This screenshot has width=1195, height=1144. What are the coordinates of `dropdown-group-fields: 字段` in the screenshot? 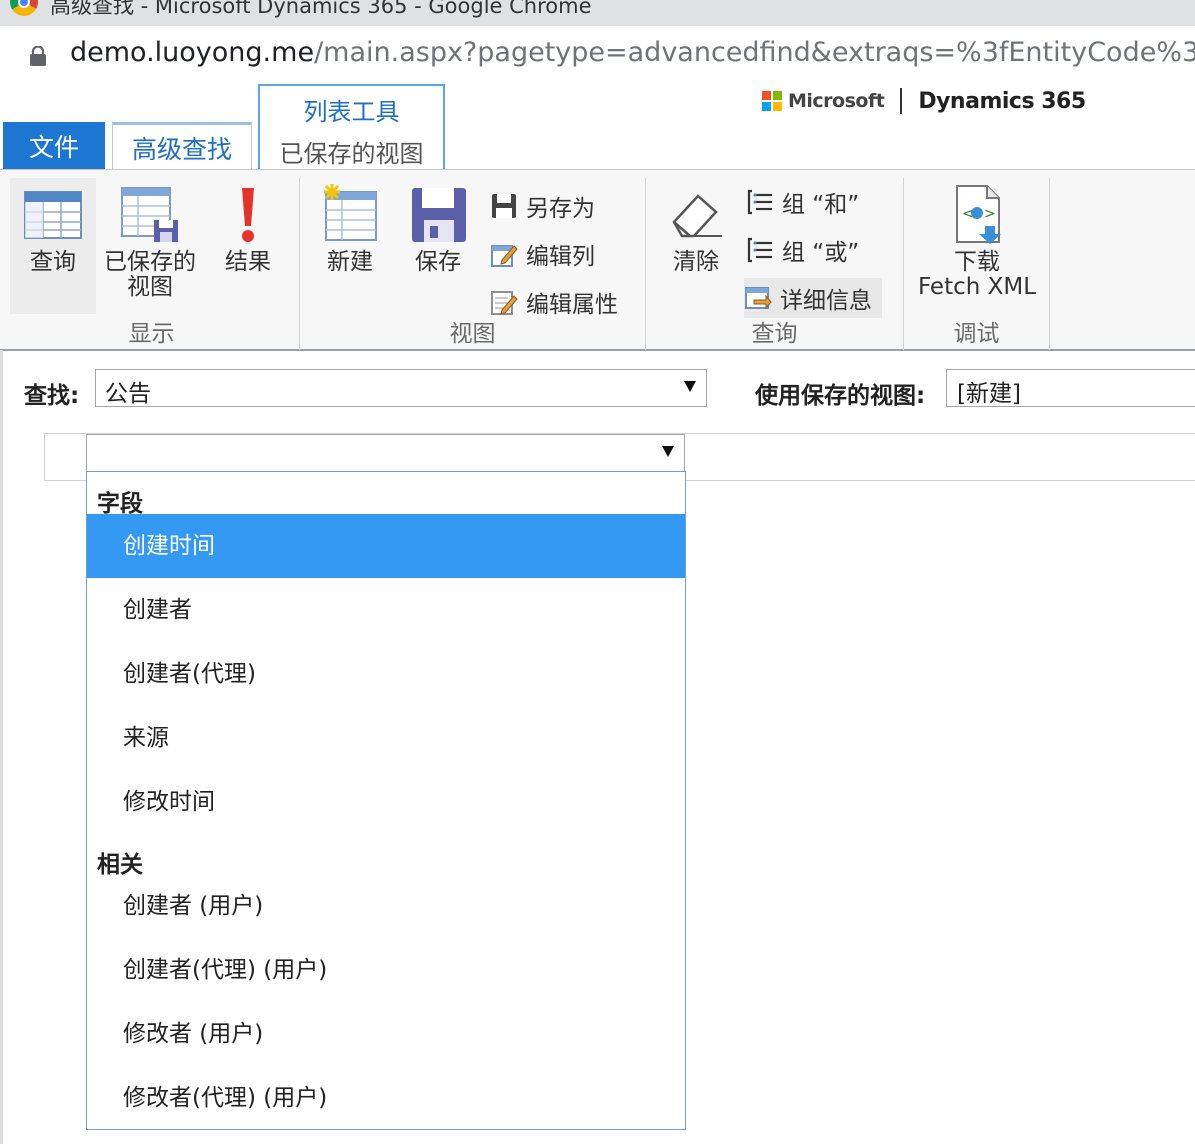 It's located at (120, 504).